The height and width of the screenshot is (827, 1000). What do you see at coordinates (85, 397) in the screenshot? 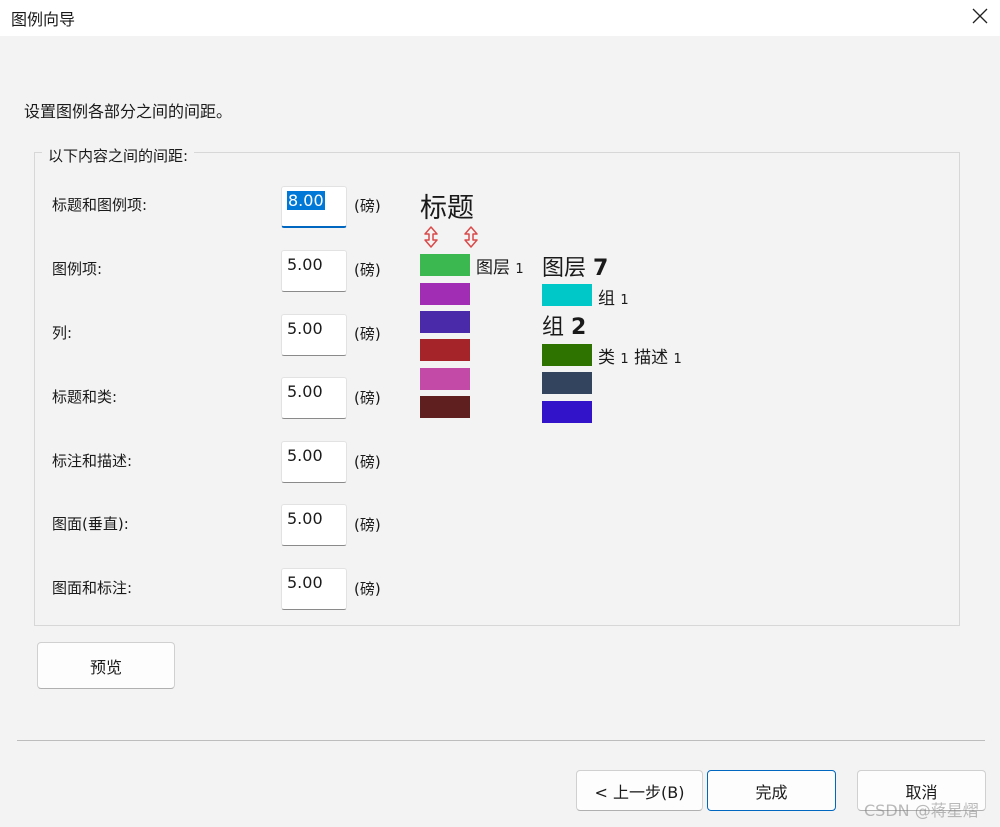
I see `row-label-title-class: 标题和类:` at bounding box center [85, 397].